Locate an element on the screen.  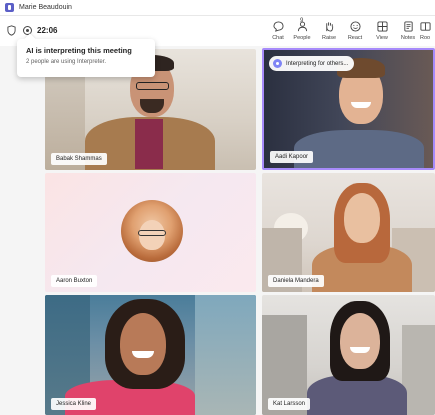
participant-tile: Aaron Buxton is located at coordinates (150, 232).